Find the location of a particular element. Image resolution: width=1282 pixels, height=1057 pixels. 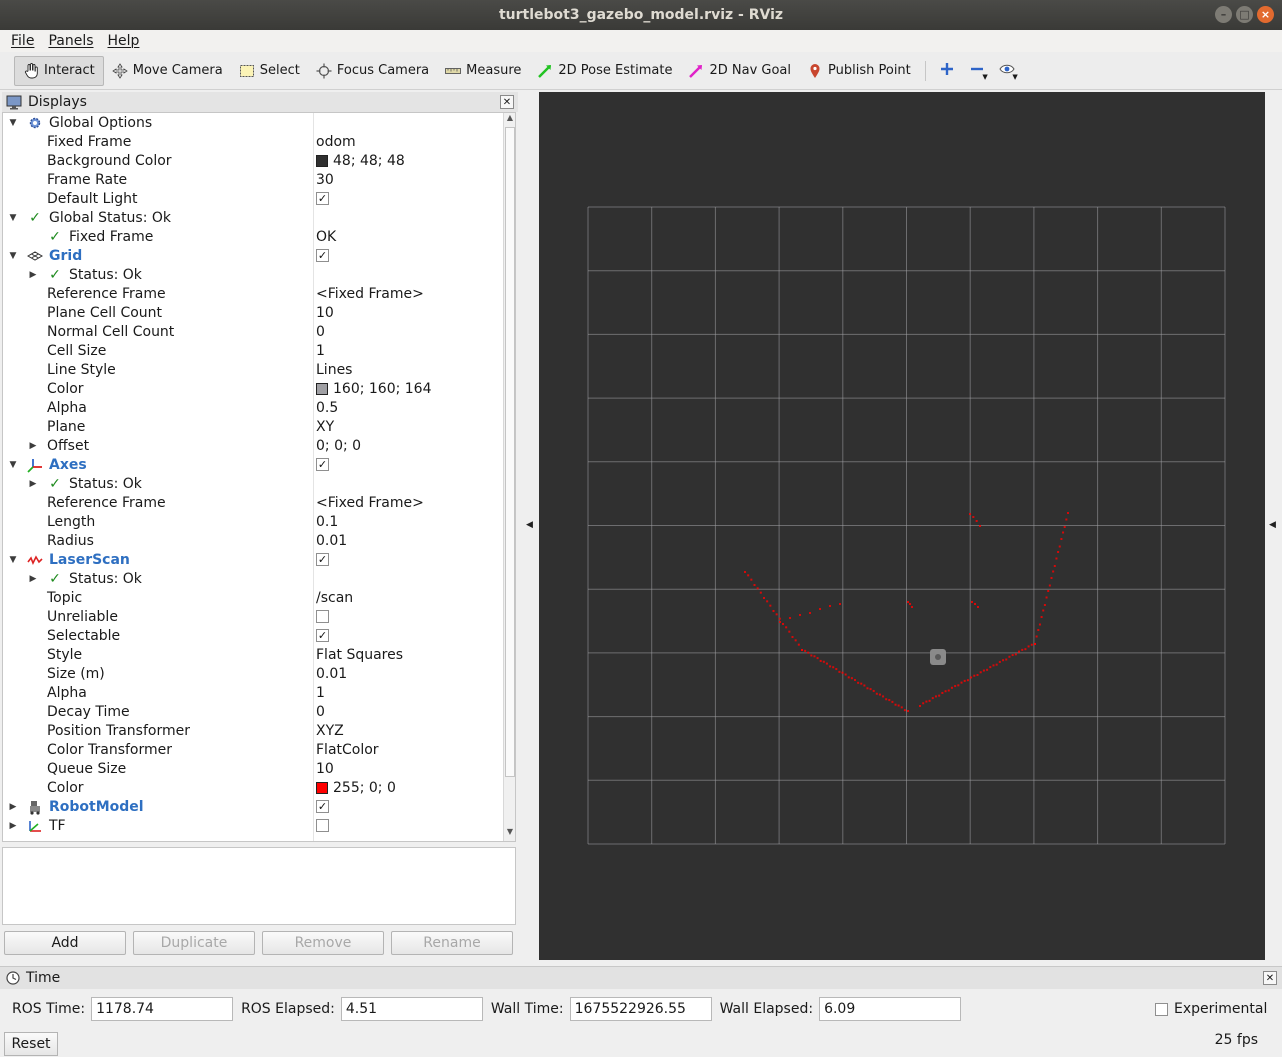

tree-row: Style Flat Squares is located at coordinates (259, 654).